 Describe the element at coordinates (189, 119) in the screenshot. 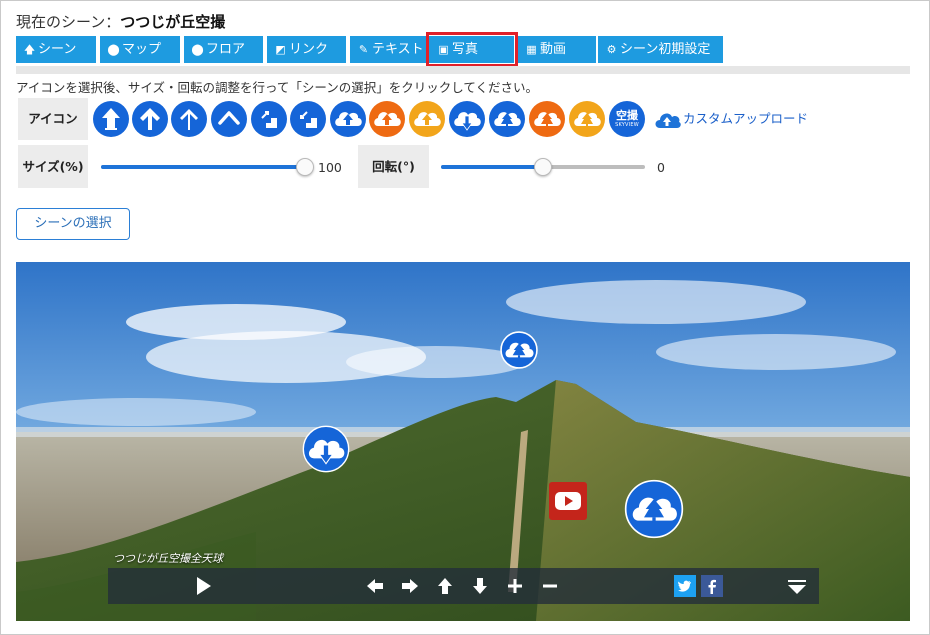

I see `arrow-up-thin-icon` at that location.